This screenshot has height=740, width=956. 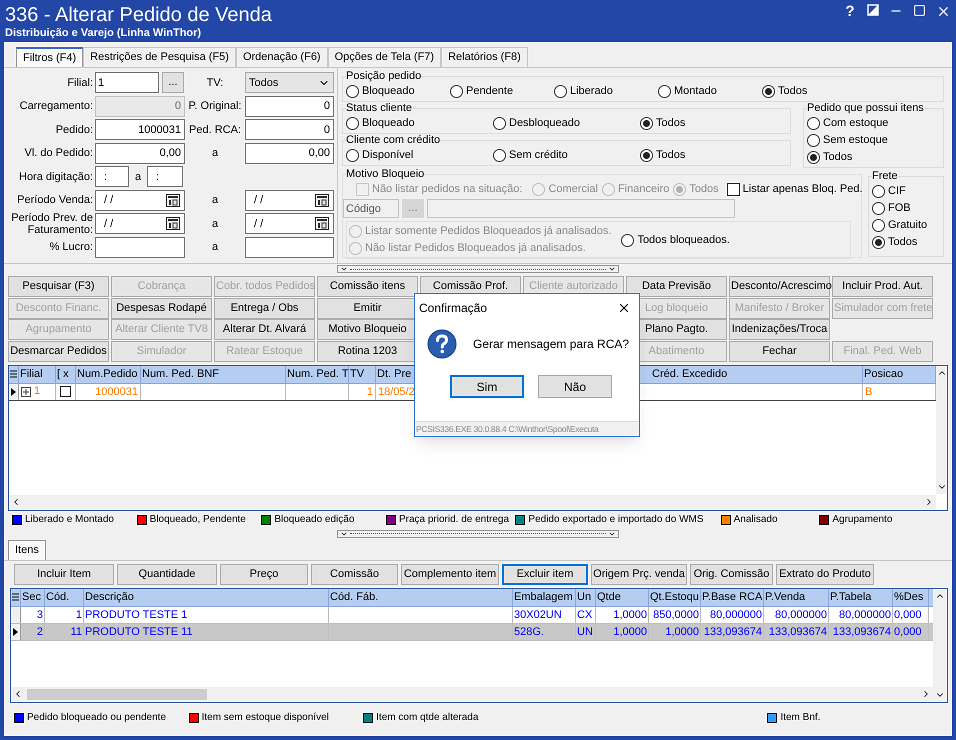 I want to click on item-button: Preço, so click(x=264, y=574).